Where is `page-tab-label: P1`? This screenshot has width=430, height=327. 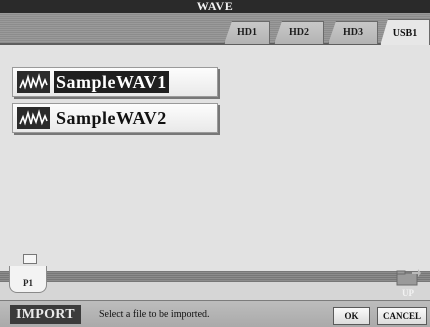 page-tab-label: P1 is located at coordinates (28, 283).